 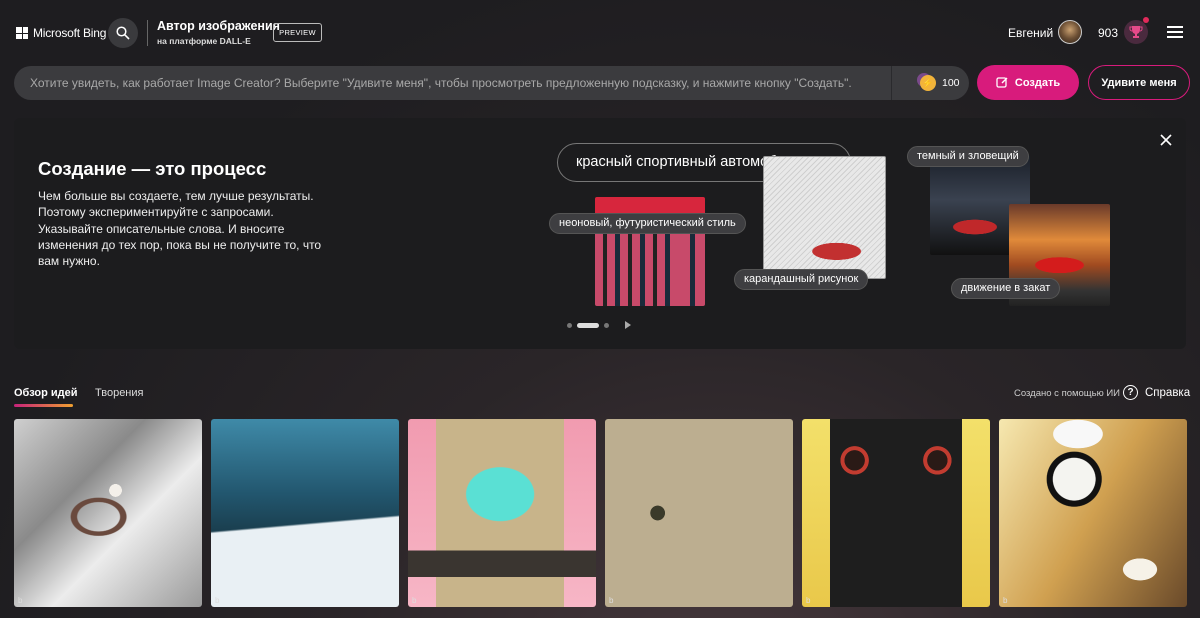 I want to click on user-name: Евгений, so click(x=1030, y=33).